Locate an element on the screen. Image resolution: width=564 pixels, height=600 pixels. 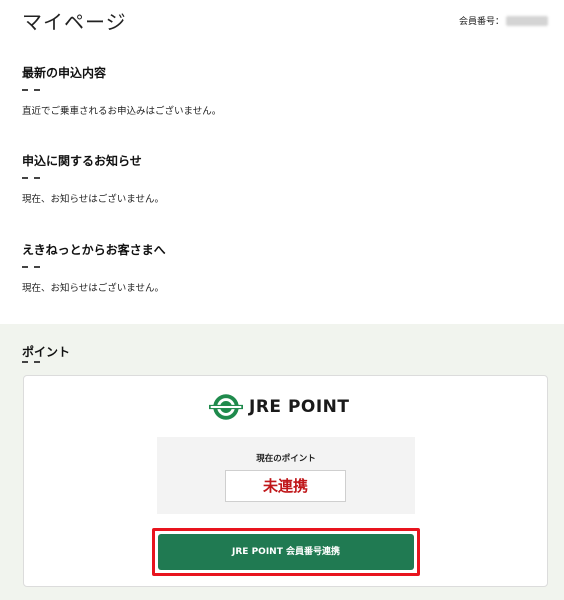
link-member-number-button: JRE POINT 会員番号連携 is located at coordinates (286, 552).